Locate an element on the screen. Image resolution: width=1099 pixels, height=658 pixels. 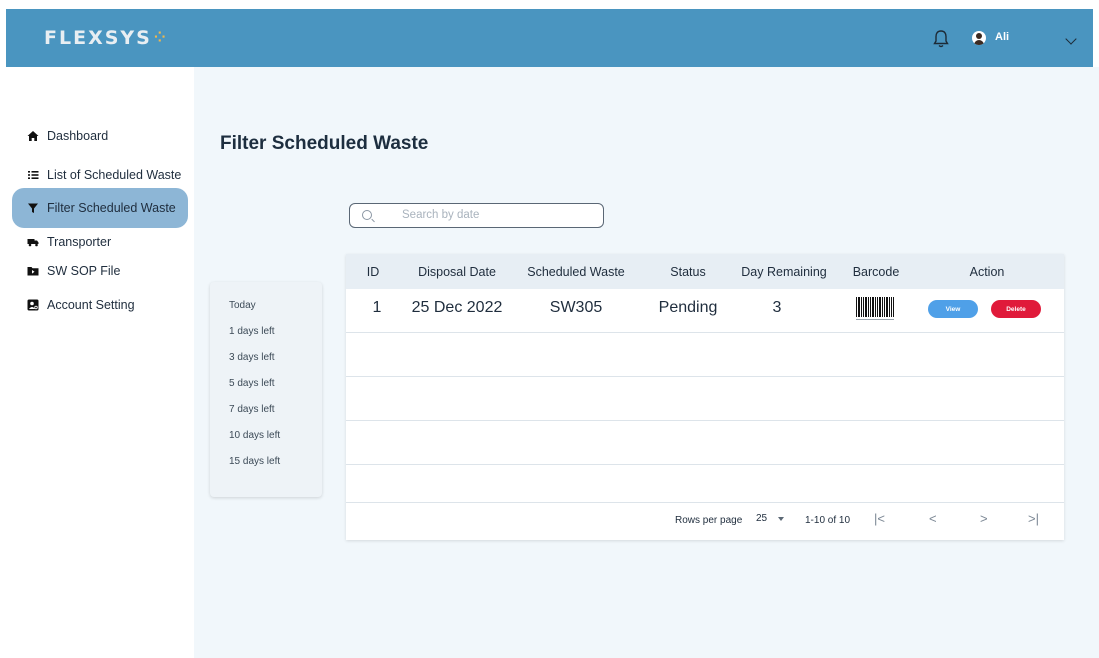
sidebar-item-label: List of Scheduled Waste is located at coordinates (114, 175).